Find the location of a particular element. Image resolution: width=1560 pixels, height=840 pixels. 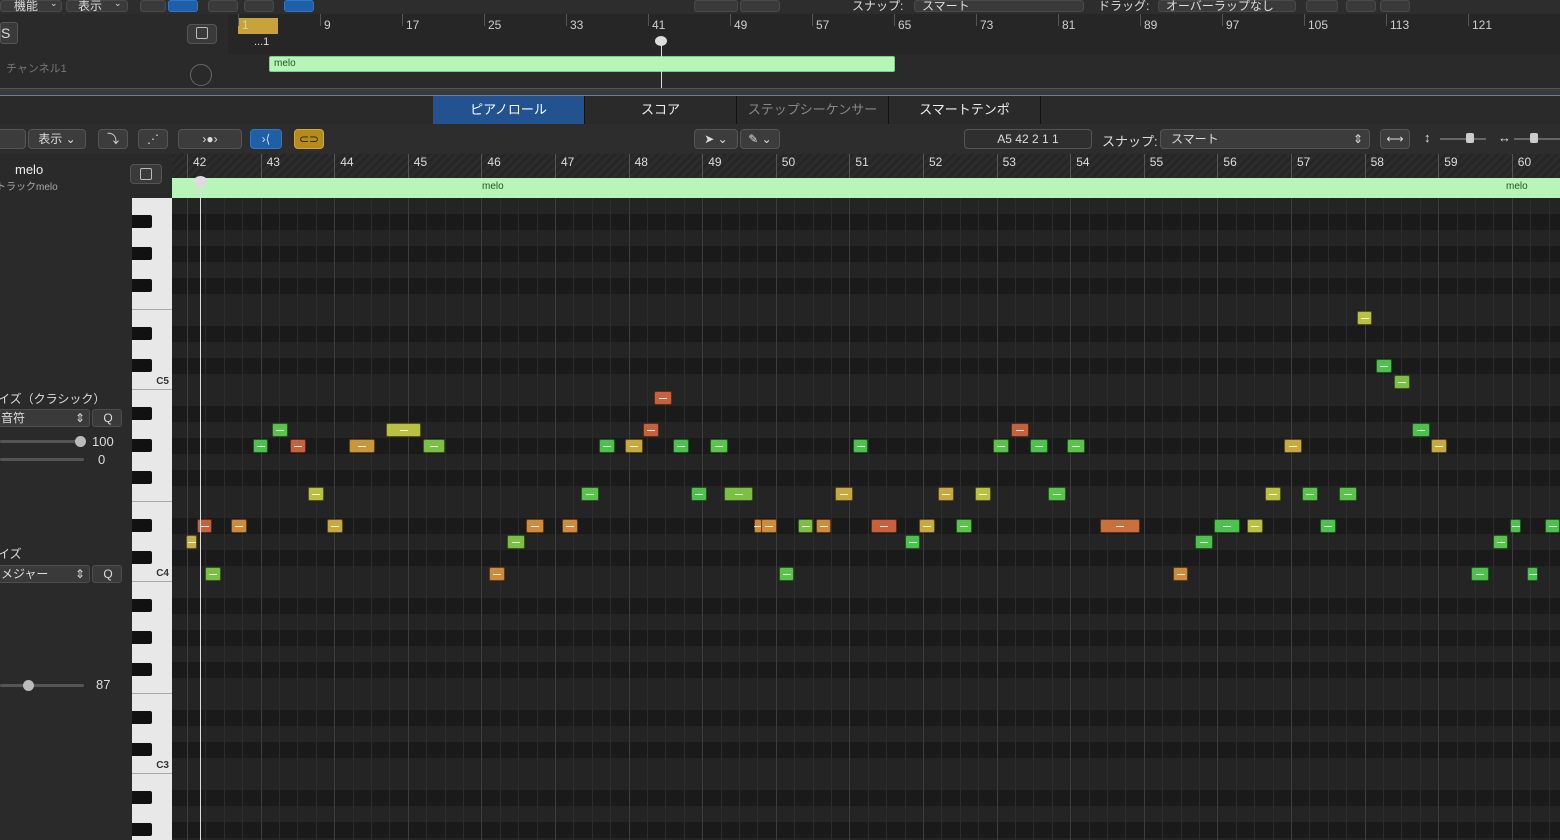

playhead is located at coordinates (200, 509).